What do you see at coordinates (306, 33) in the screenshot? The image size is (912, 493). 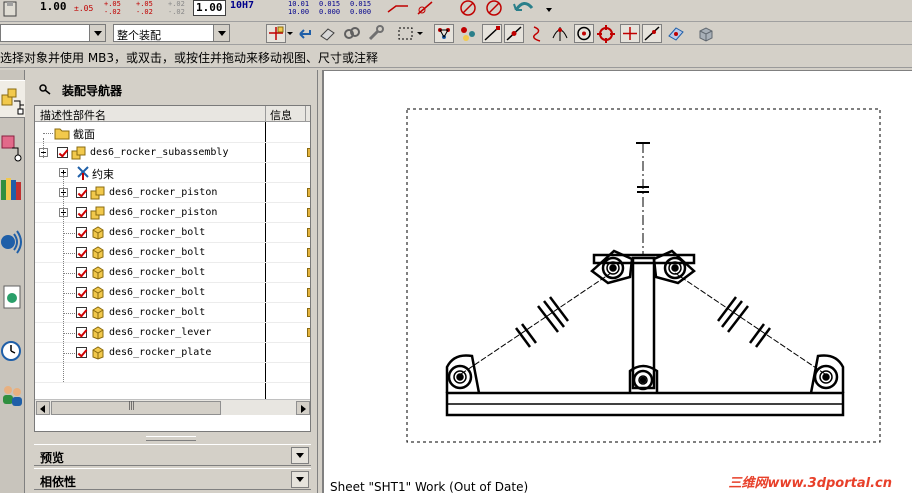 I see `undo-arrow-icon` at bounding box center [306, 33].